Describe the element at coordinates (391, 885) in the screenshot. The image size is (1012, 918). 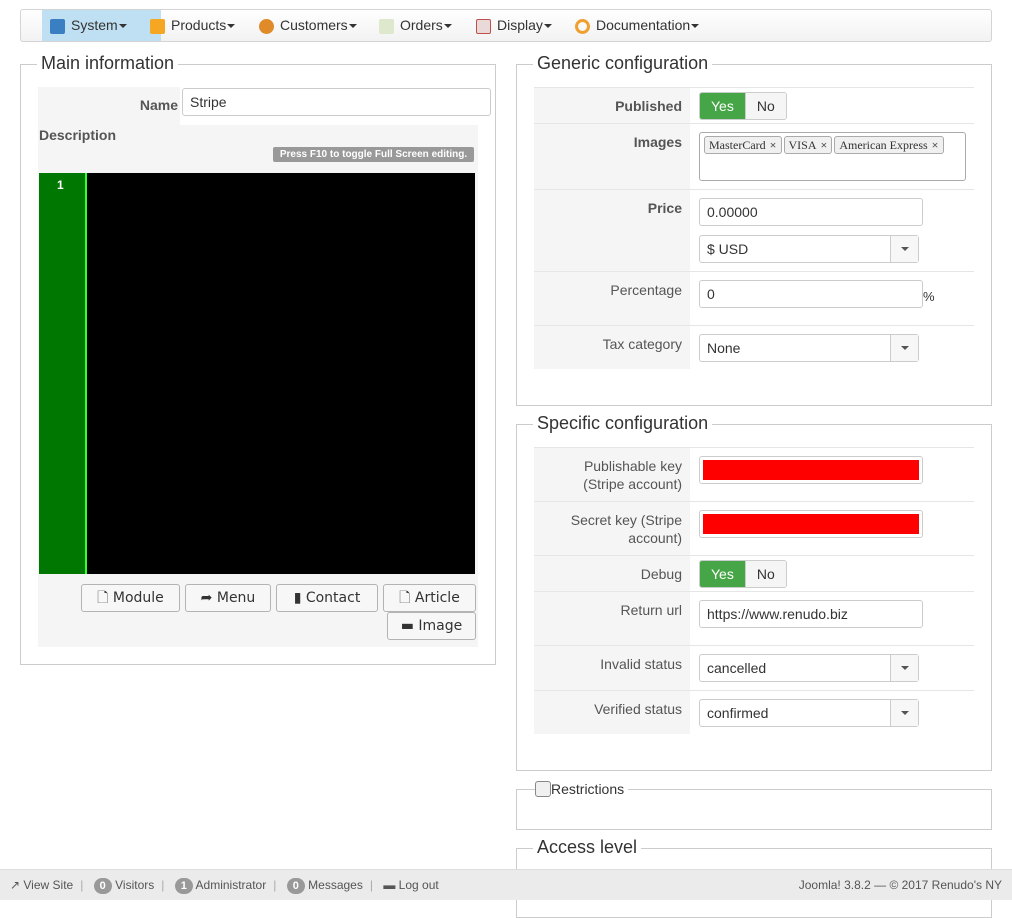
I see `minus-icon: ▬` at that location.